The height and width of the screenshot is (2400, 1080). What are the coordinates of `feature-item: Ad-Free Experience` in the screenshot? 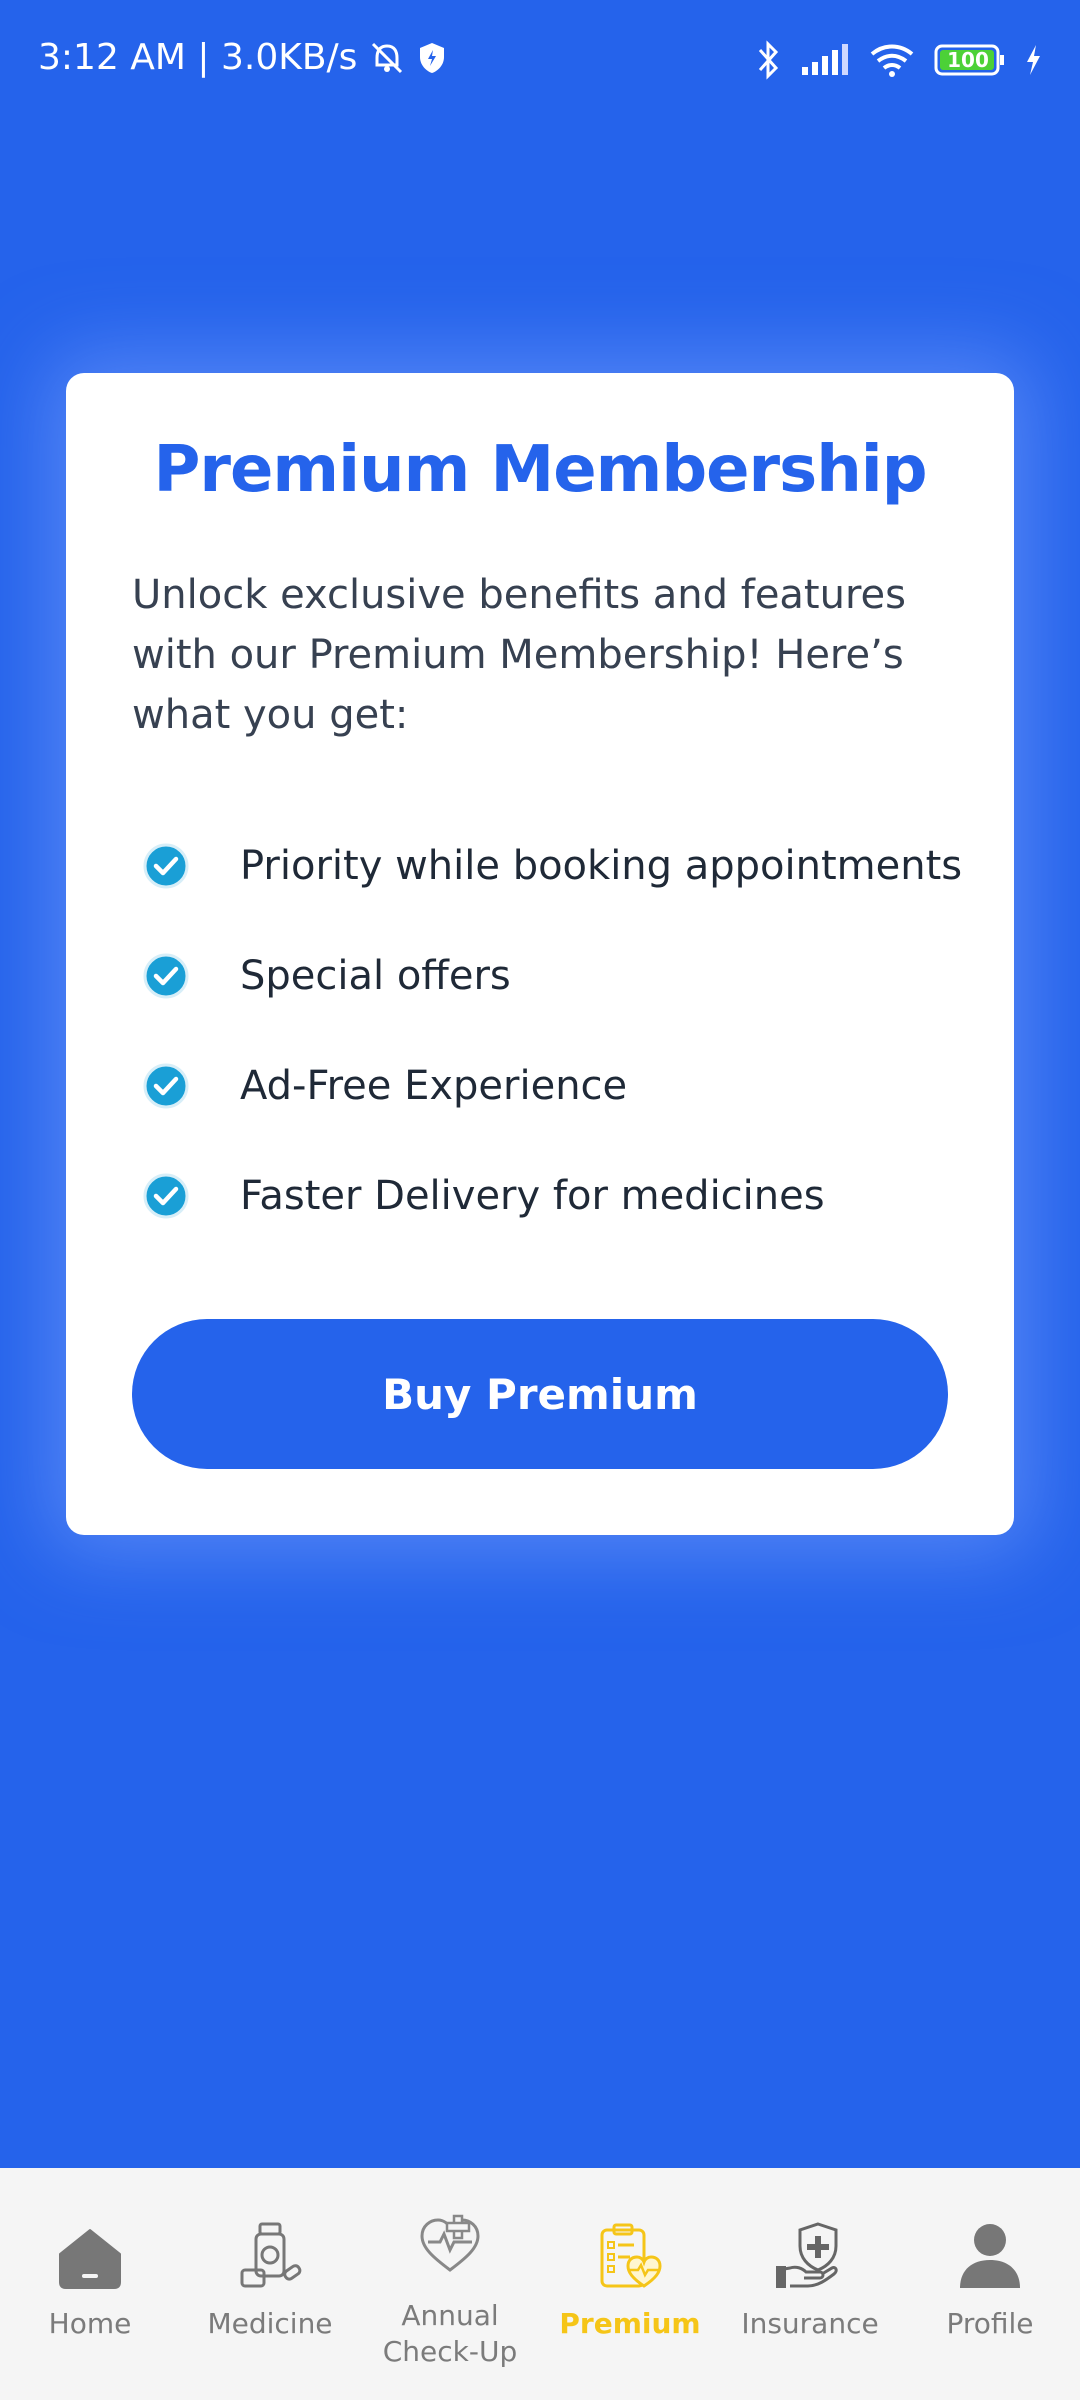 It's located at (572, 1086).